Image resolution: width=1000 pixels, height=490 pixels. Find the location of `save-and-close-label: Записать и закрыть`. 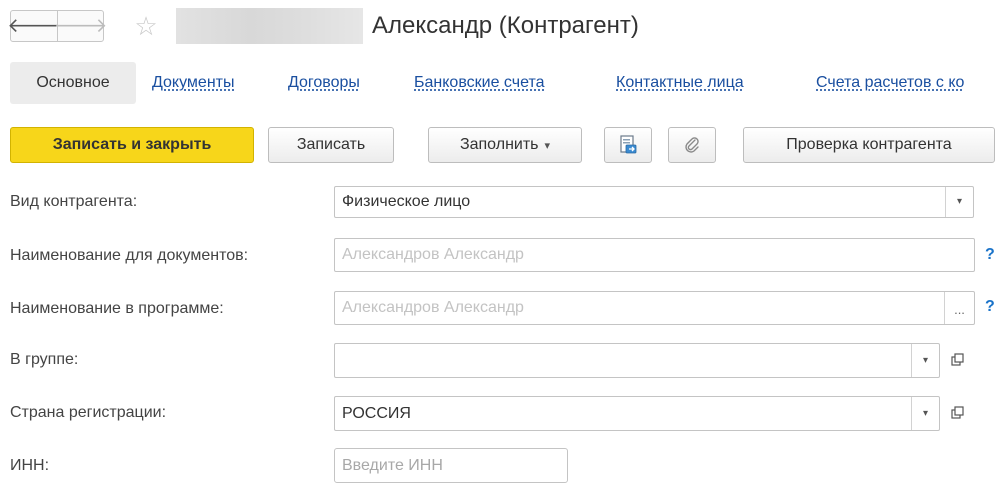

save-and-close-label: Записать и закрыть is located at coordinates (132, 144).